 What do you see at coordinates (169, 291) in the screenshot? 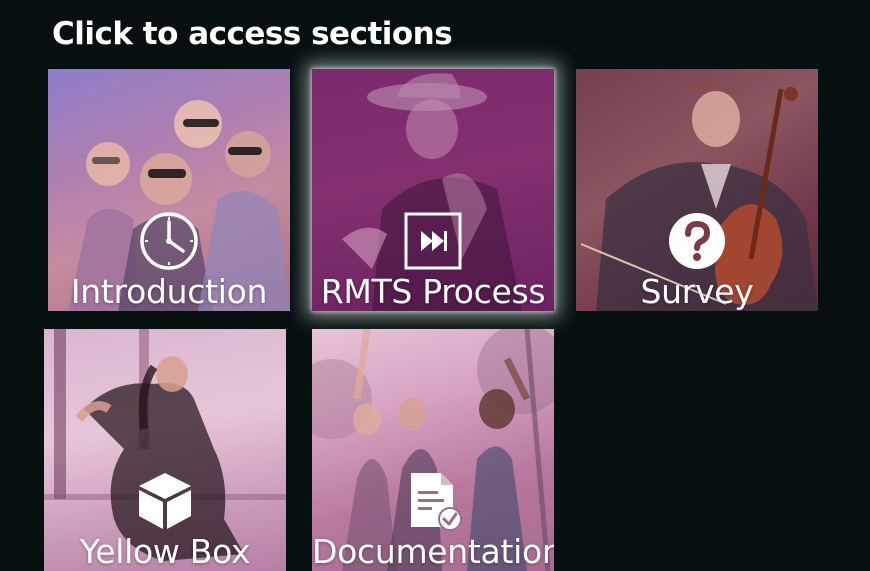
I see `tile-label: Introduction` at bounding box center [169, 291].